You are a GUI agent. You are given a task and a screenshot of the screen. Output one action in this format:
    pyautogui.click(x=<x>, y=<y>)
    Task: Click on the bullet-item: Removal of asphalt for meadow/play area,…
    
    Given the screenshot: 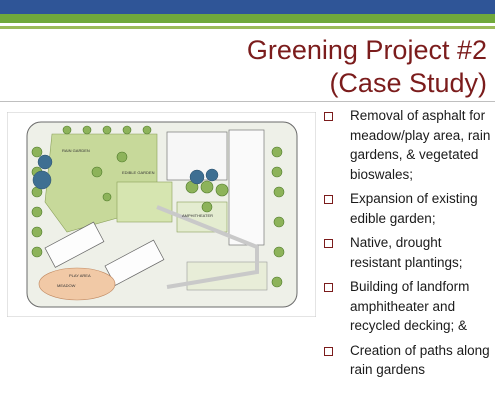 What is the action you would take?
    pyautogui.click(x=407, y=145)
    